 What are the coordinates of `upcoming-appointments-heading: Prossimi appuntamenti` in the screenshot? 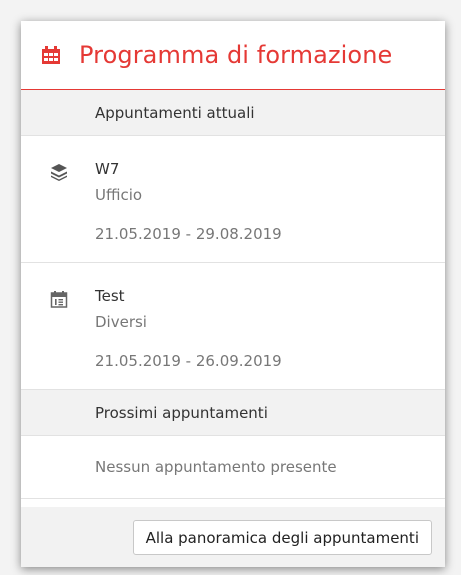 It's located at (233, 413).